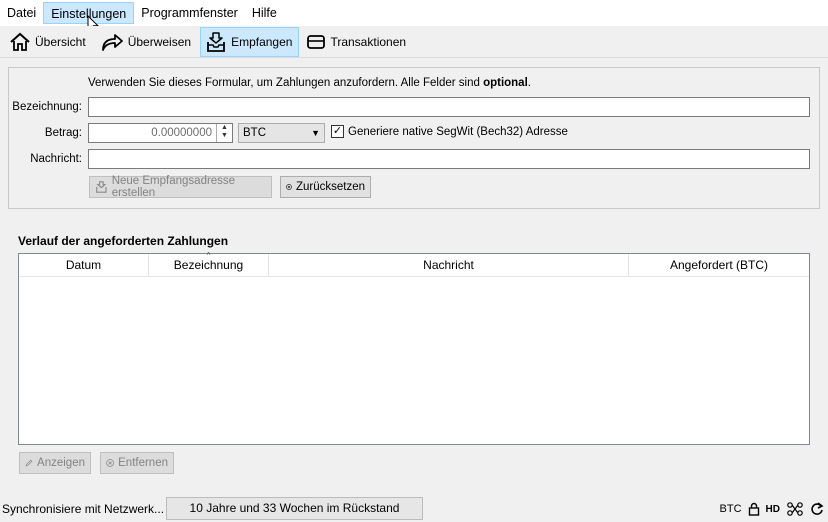 The height and width of the screenshot is (522, 828). I want to click on tab-send-label: Überweisen, so click(159, 41).